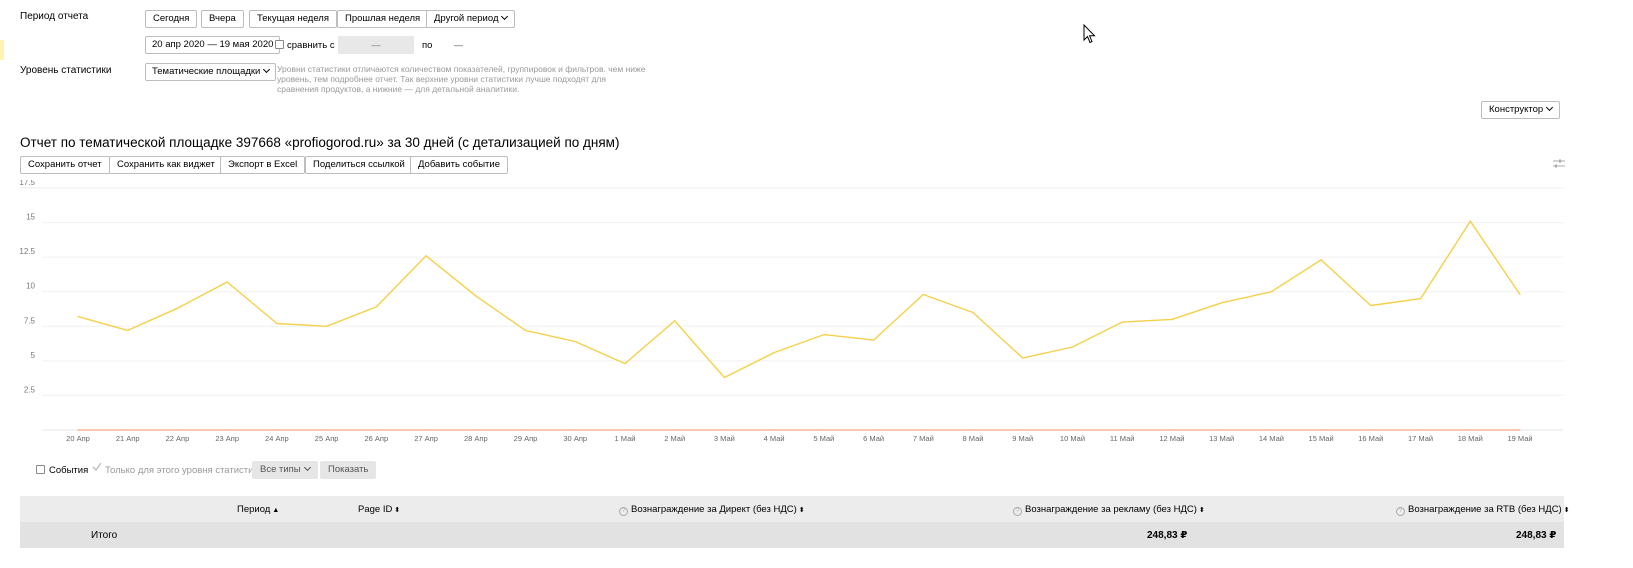 The height and width of the screenshot is (568, 1633). What do you see at coordinates (1221, 438) in the screenshot?
I see `x-tick-label: 13 Май` at bounding box center [1221, 438].